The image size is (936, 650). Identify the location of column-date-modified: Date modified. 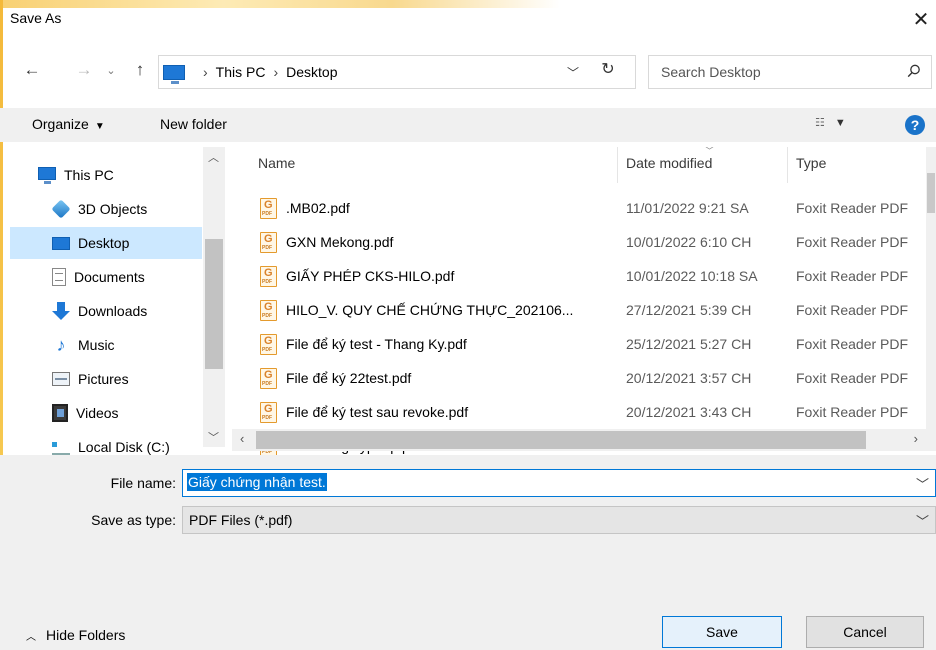
(669, 163).